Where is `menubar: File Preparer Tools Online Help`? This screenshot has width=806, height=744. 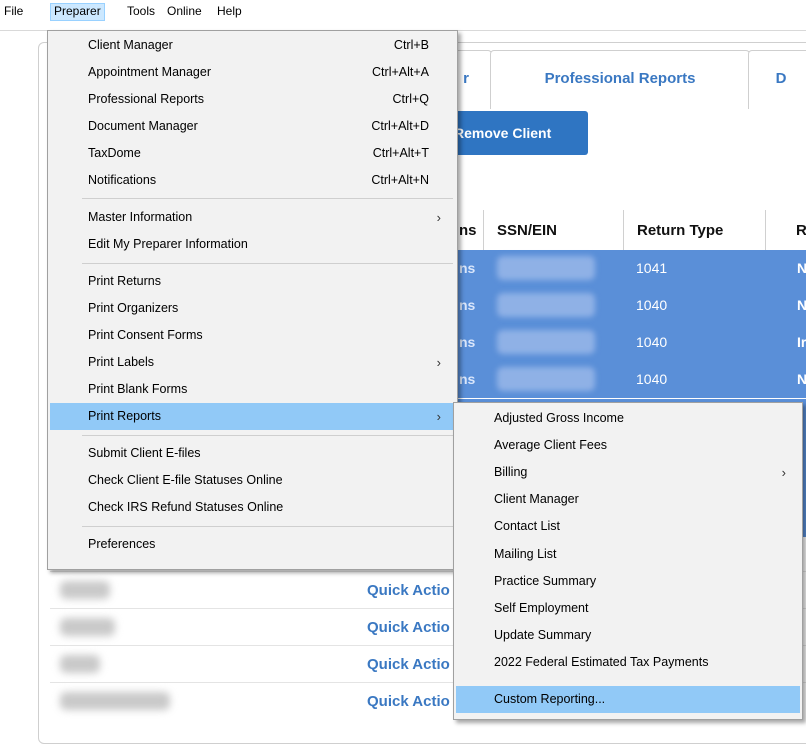 menubar: File Preparer Tools Online Help is located at coordinates (403, 11).